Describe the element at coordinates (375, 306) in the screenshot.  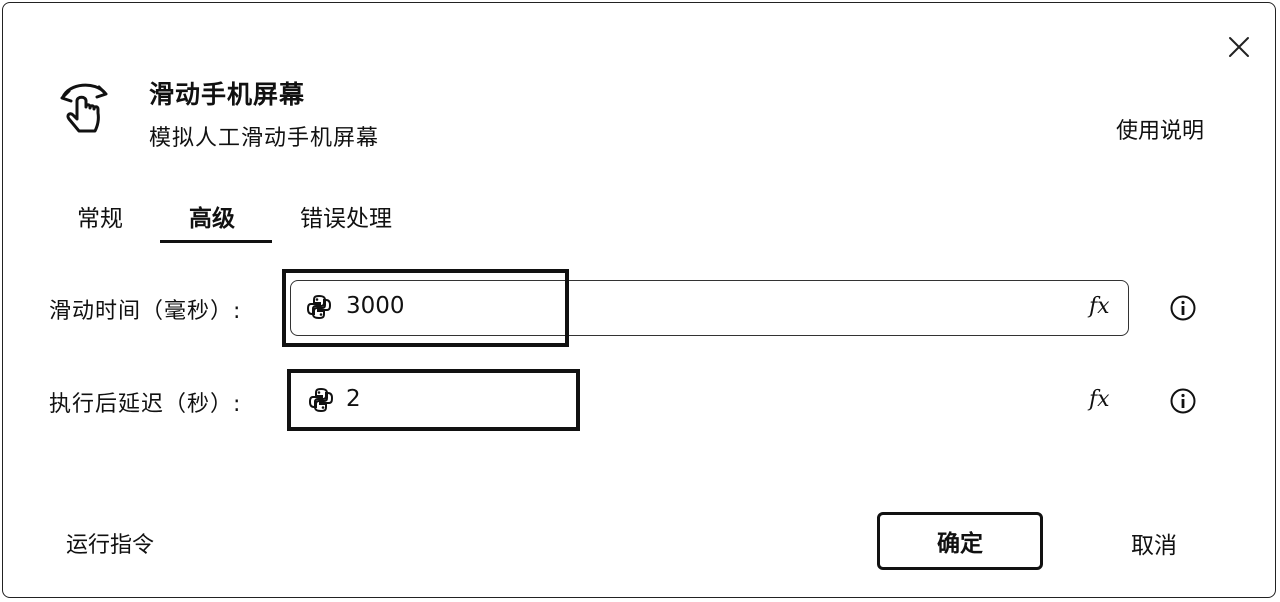
I see `swipe-time-value: 3000` at that location.